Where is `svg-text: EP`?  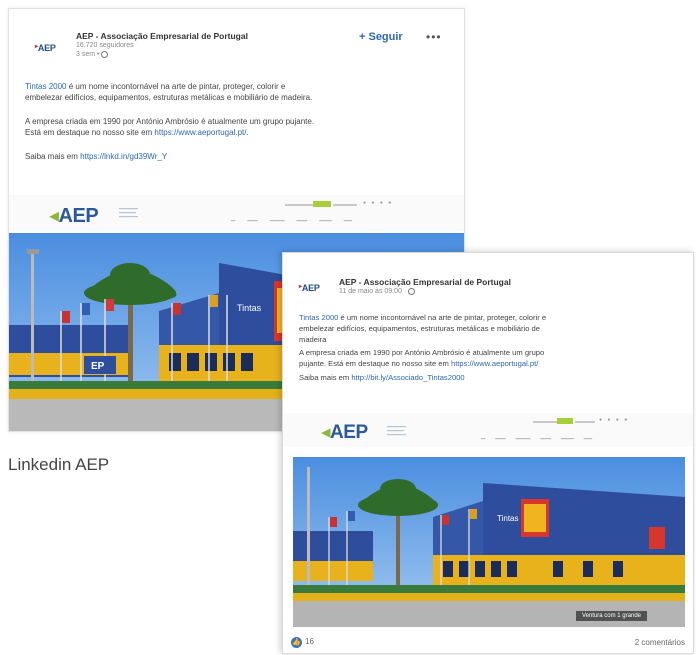
svg-text: EP is located at coordinates (98, 366).